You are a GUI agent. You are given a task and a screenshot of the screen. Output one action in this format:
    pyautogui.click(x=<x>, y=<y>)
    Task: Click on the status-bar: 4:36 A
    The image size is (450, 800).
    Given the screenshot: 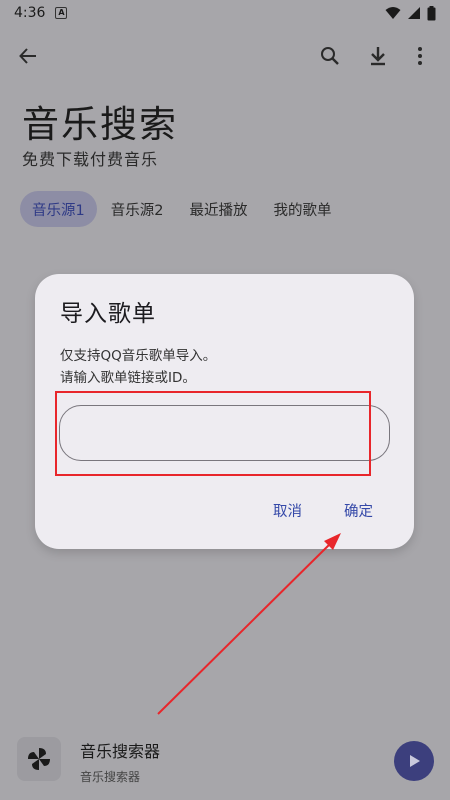 What is the action you would take?
    pyautogui.click(x=225, y=13)
    